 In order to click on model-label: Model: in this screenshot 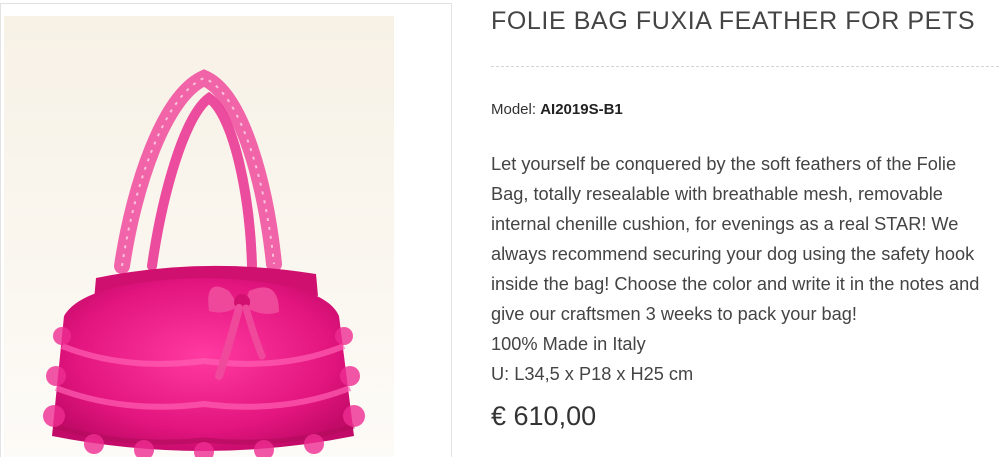, I will do `click(514, 109)`.